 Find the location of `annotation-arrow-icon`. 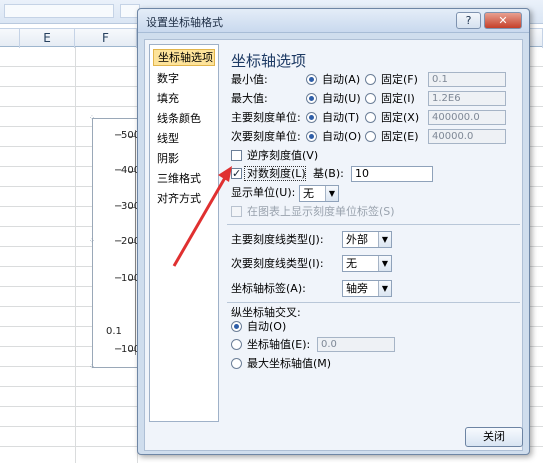

annotation-arrow-icon is located at coordinates (202, 216).